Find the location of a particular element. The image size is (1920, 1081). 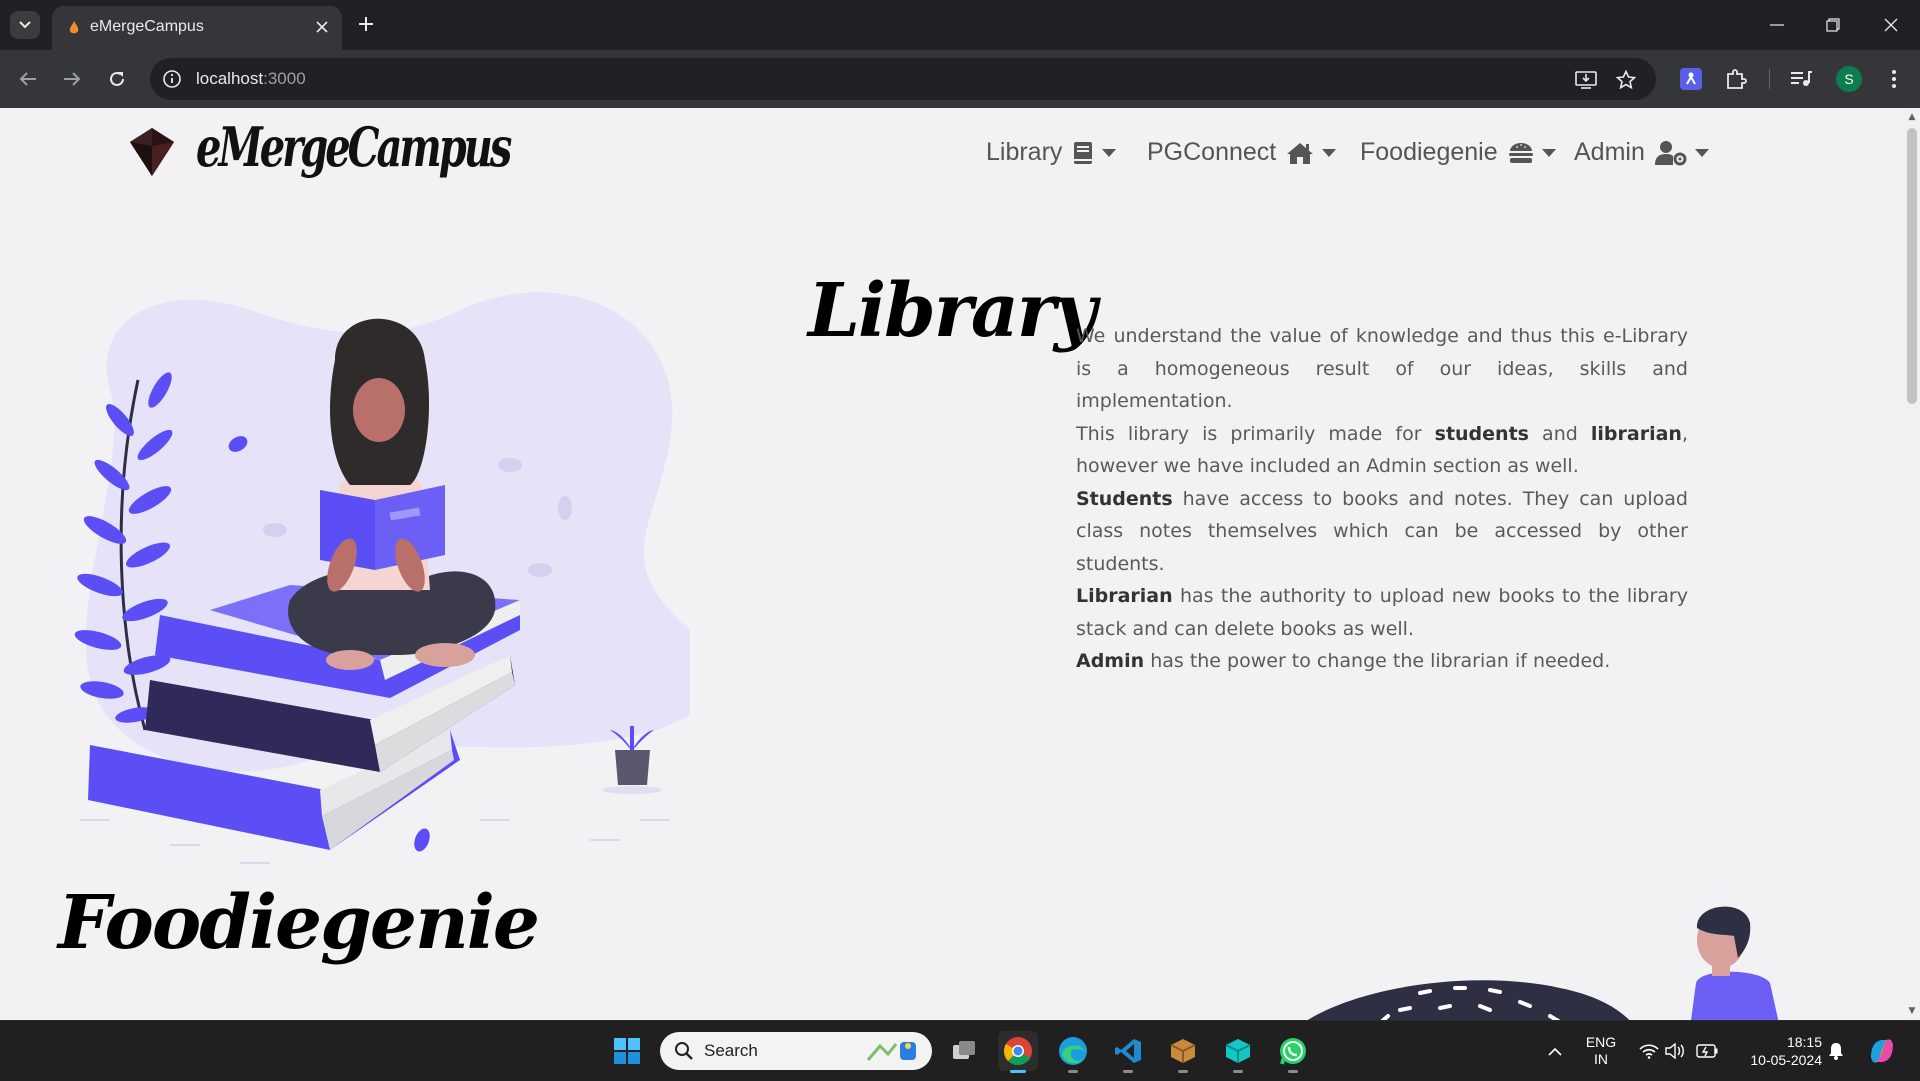

clock-date: 10-05-2024 is located at coordinates (1786, 1060).